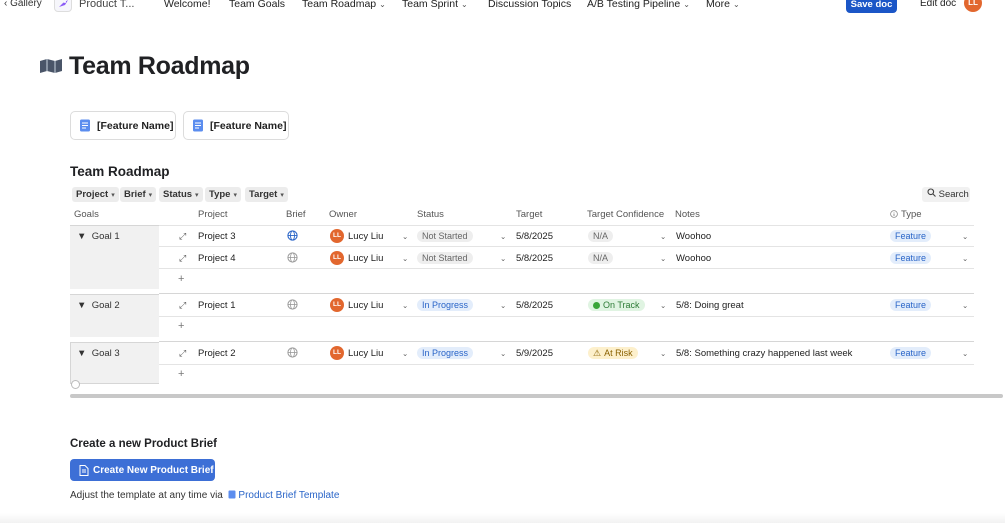  Describe the element at coordinates (98, 305) in the screenshot. I see `group-toggle-goal-2: ▼ Goal 2` at that location.